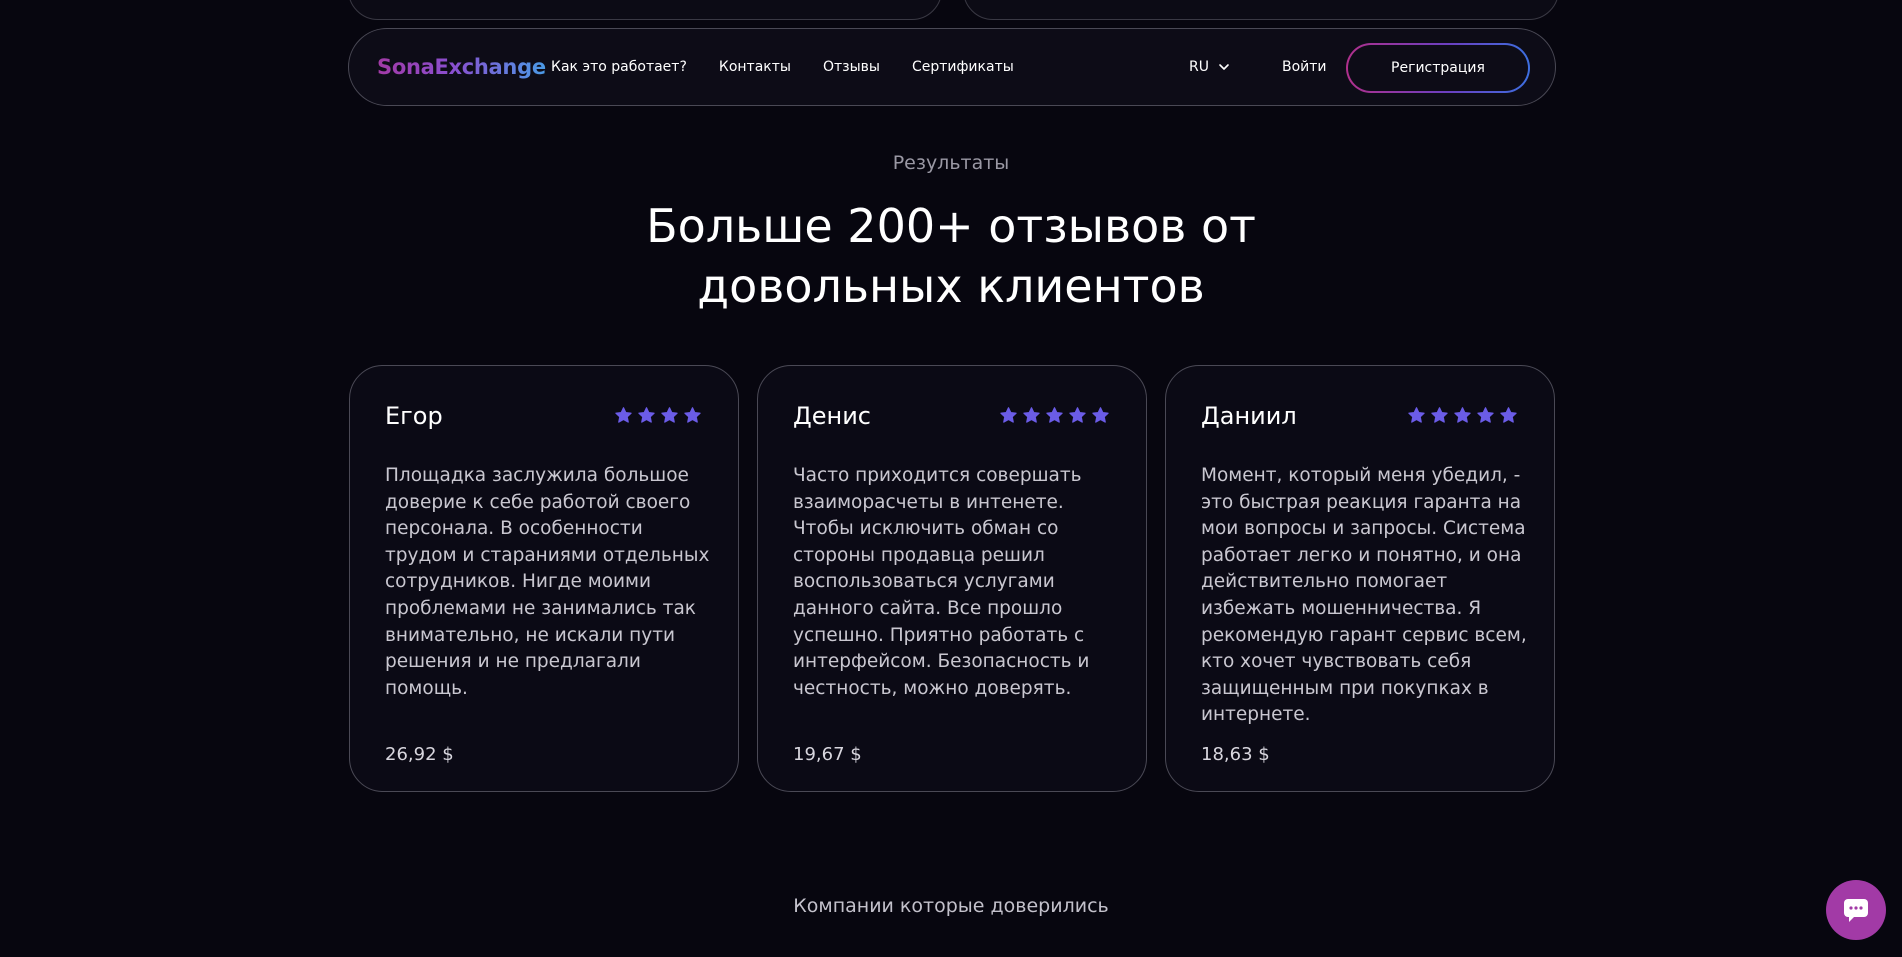  What do you see at coordinates (951, 226) in the screenshot?
I see `section-headline-line-1: Больше 200+ отзывов от` at bounding box center [951, 226].